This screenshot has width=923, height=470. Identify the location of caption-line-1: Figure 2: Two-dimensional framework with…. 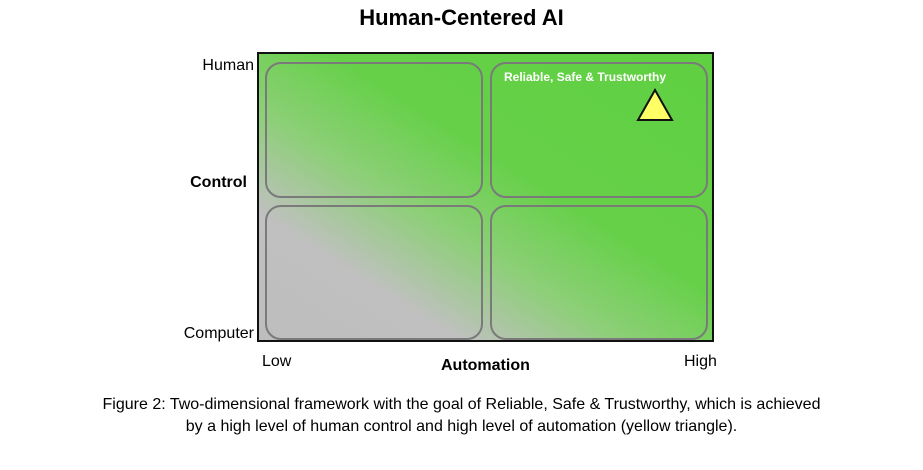
(461, 404).